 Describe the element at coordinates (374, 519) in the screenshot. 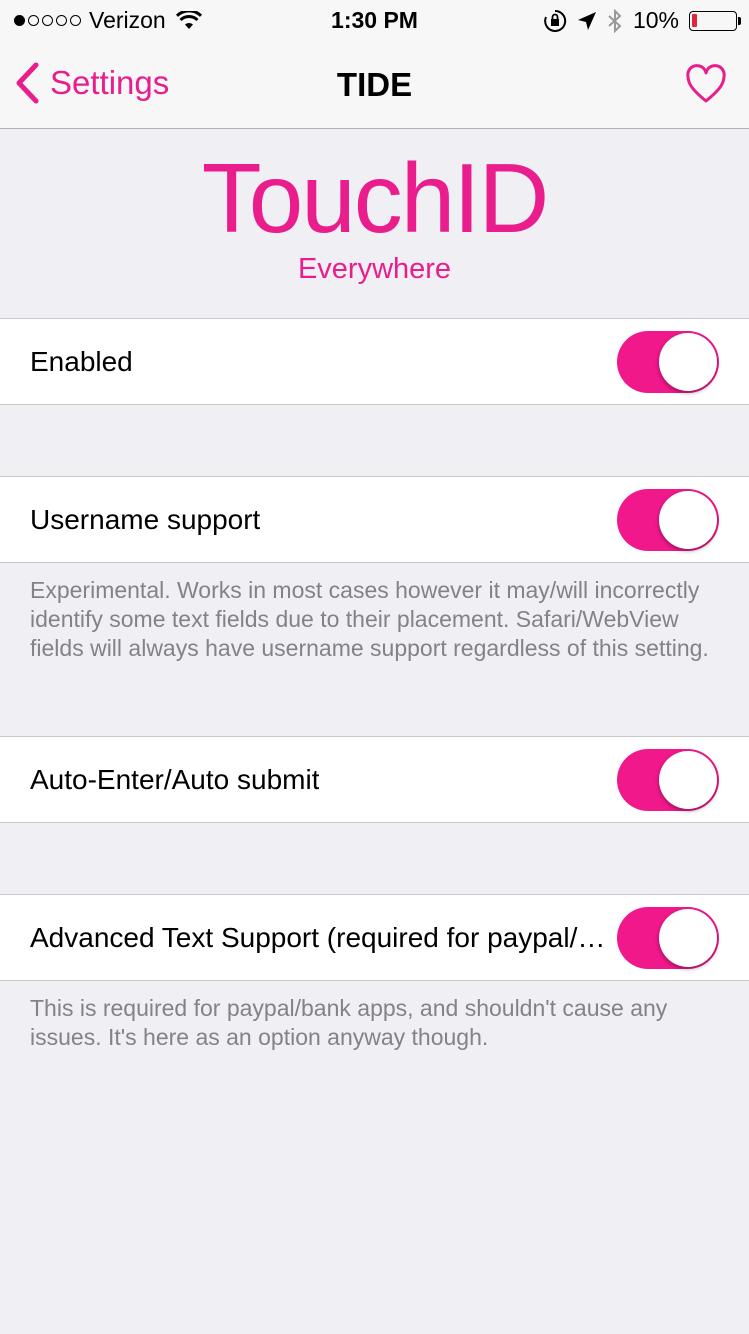

I see `setting-row-username-support: Username support` at that location.